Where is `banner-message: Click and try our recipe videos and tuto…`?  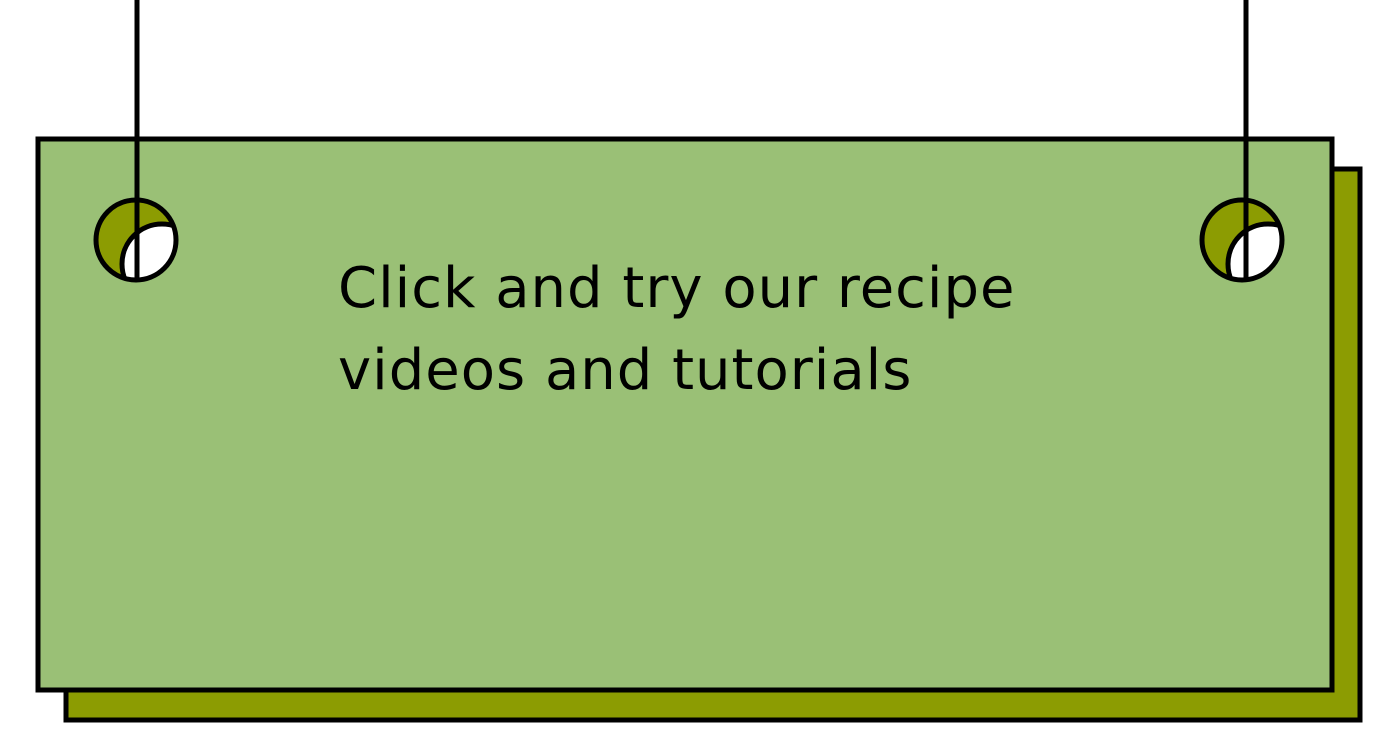 banner-message: Click and try our recipe videos and tuto… is located at coordinates (677, 330).